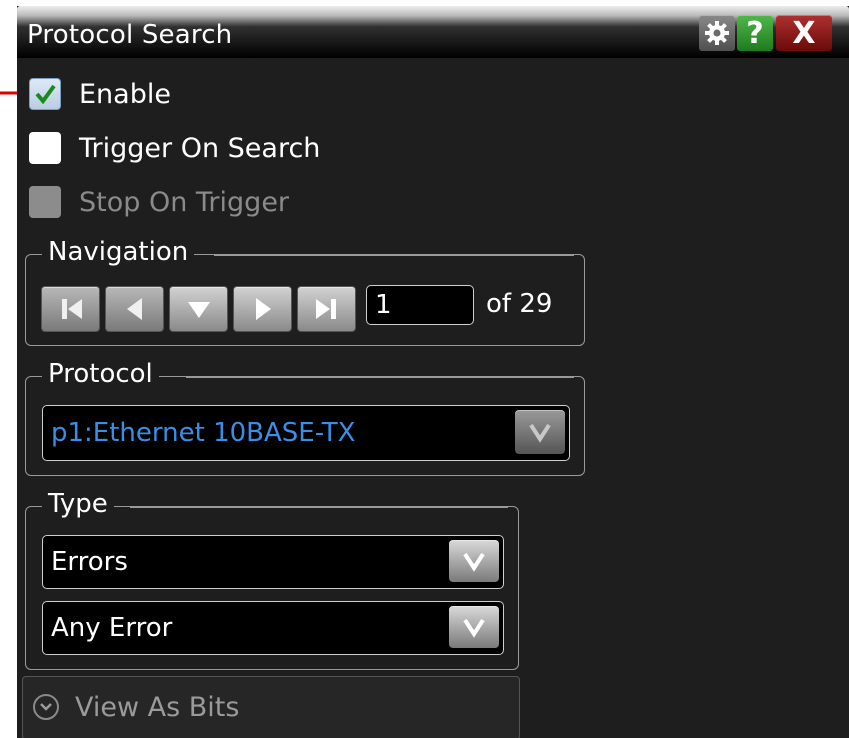  I want to click on type-group-label: Type, so click(78, 504).